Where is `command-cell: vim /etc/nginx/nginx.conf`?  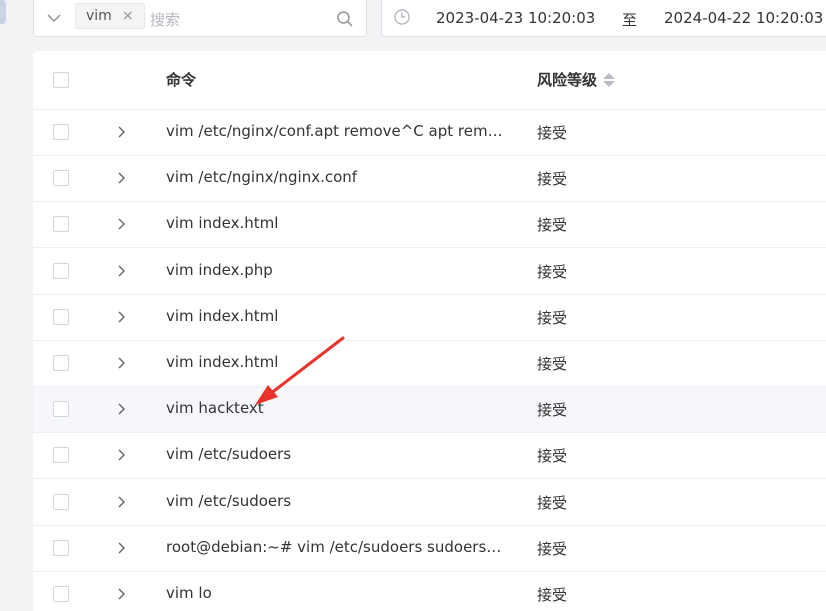
command-cell: vim /etc/nginx/nginx.conf is located at coordinates (262, 177).